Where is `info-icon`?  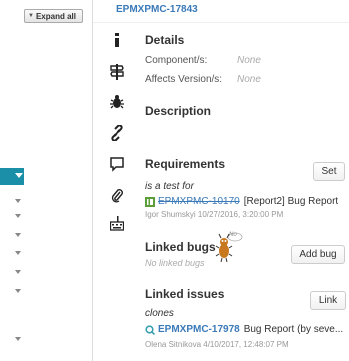
info-icon is located at coordinates (117, 40).